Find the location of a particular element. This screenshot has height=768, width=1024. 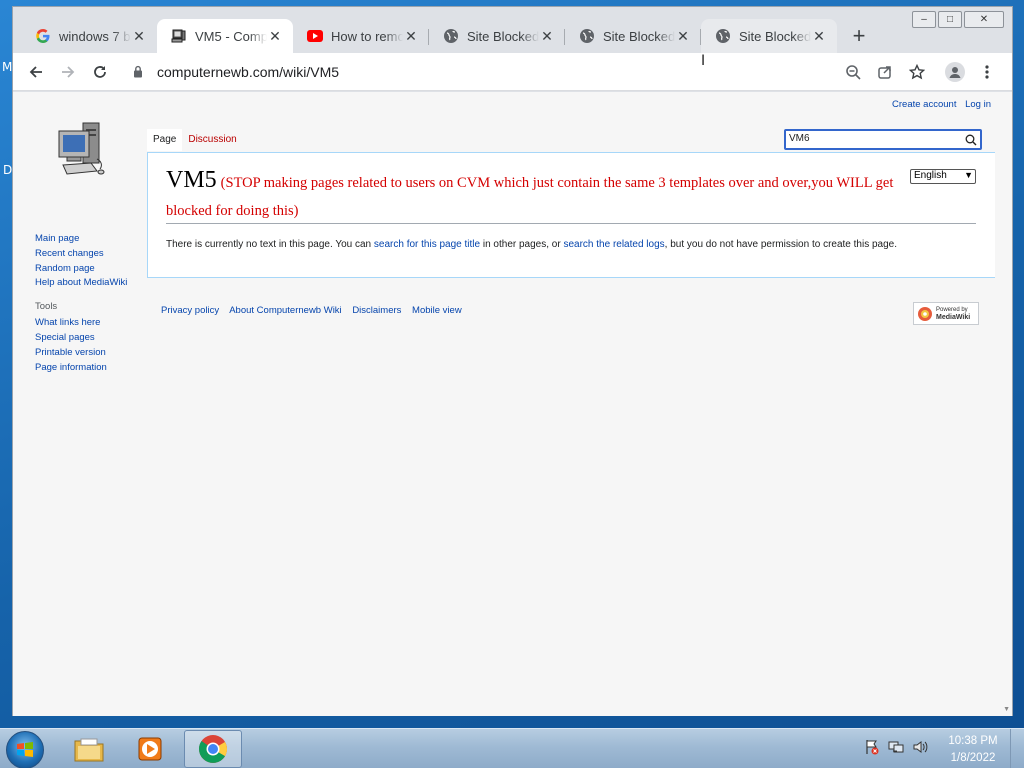

taskbar: 10:38 PM 1/8/2022 is located at coordinates (512, 748).